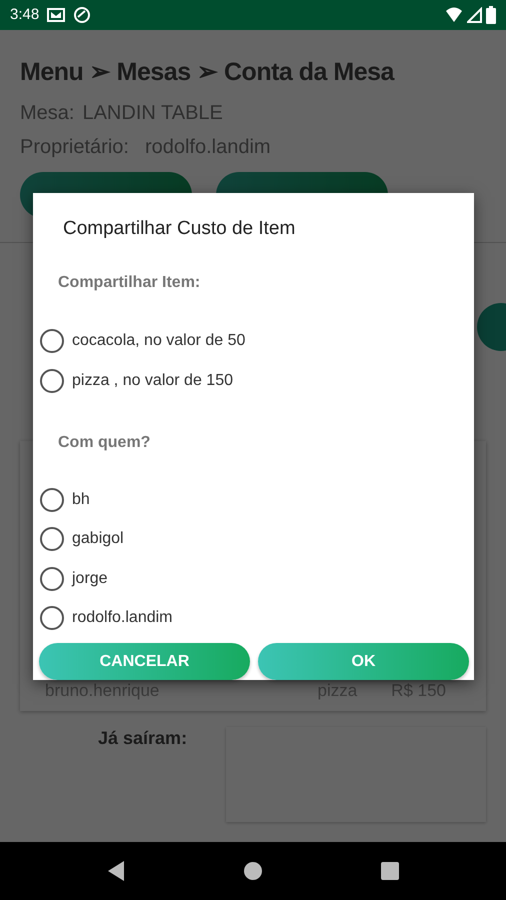 The image size is (506, 900). Describe the element at coordinates (179, 229) in the screenshot. I see `dialog-title: Compartilhar Custo de Item` at that location.